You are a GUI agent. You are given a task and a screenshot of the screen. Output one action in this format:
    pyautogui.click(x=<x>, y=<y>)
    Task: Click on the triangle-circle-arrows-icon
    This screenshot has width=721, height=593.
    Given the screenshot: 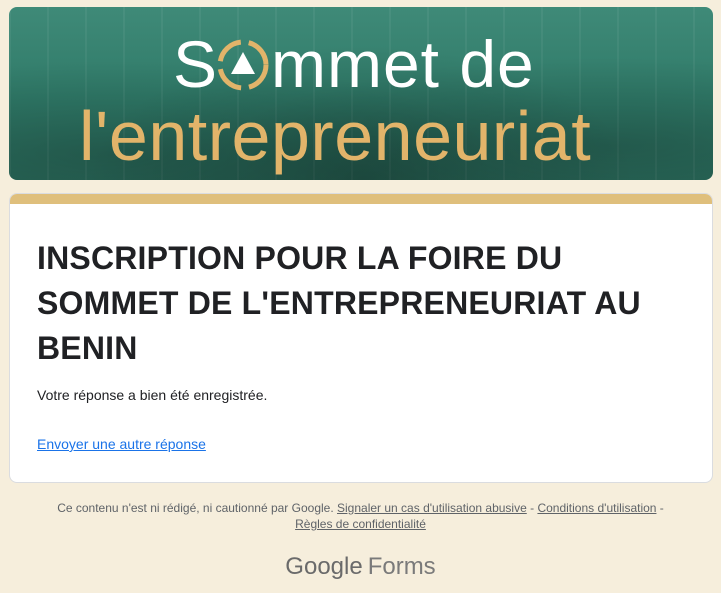 What is the action you would take?
    pyautogui.click(x=243, y=65)
    